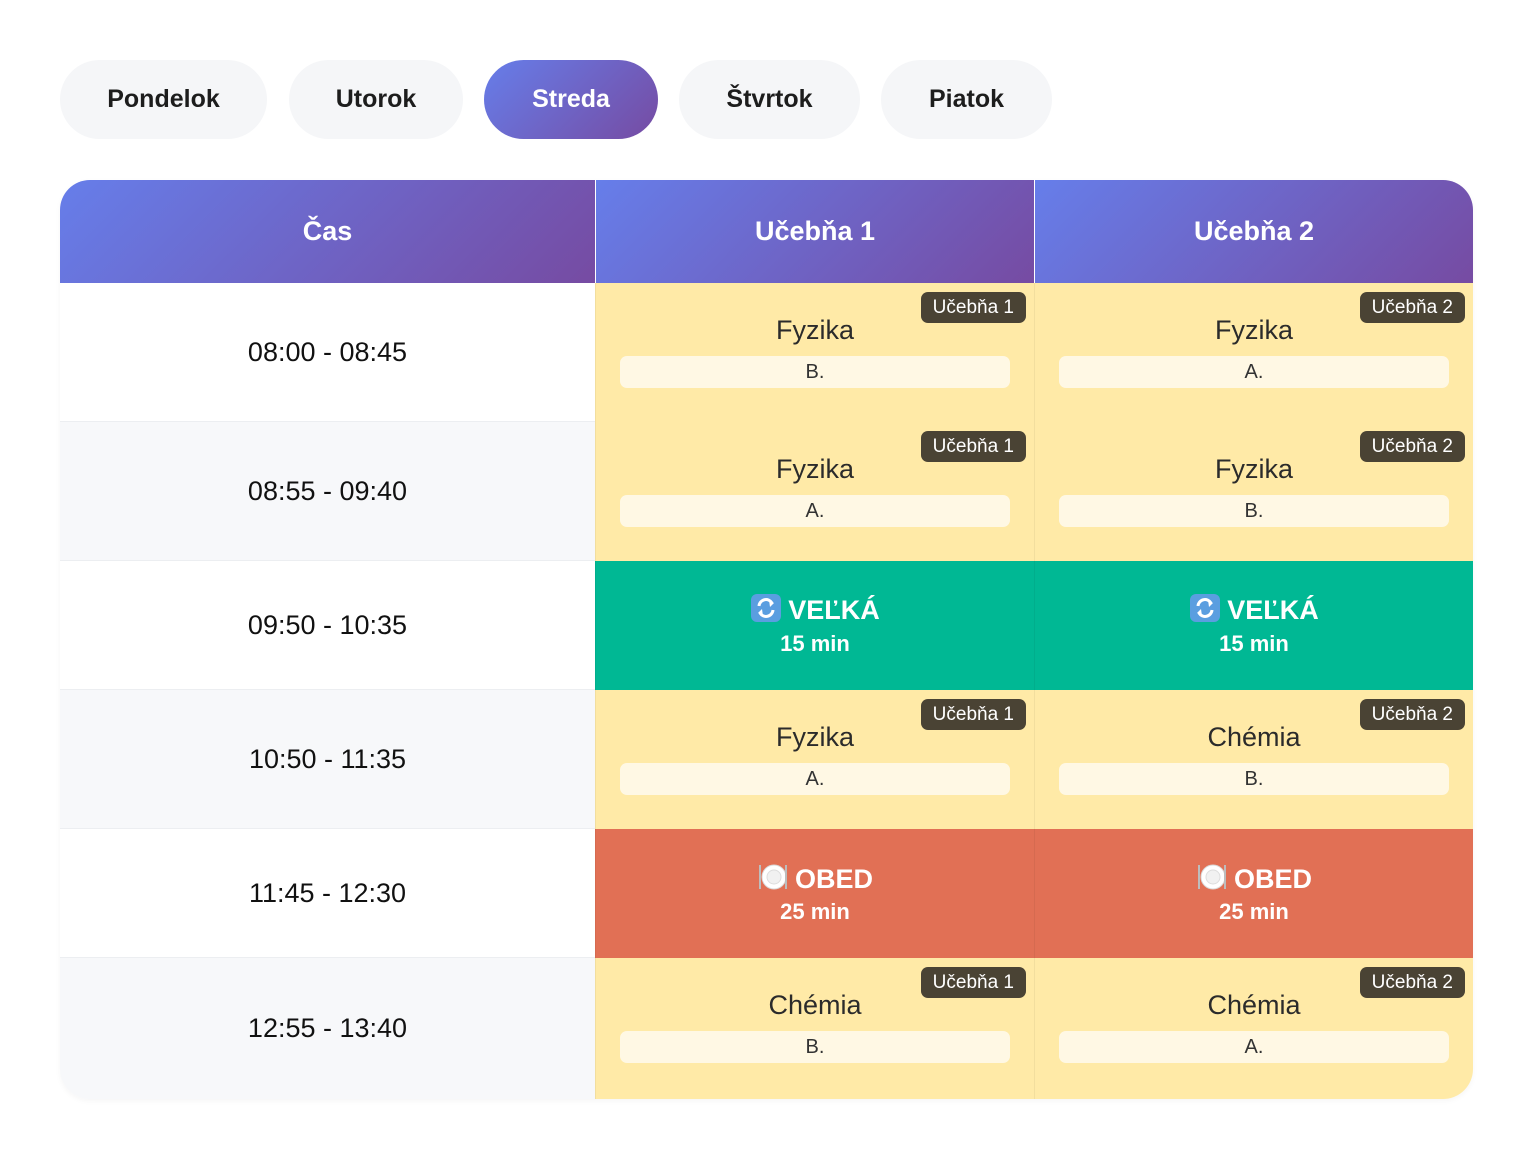  I want to click on lesson-cell: Učebňa 1 Fyzika B., so click(814, 352).